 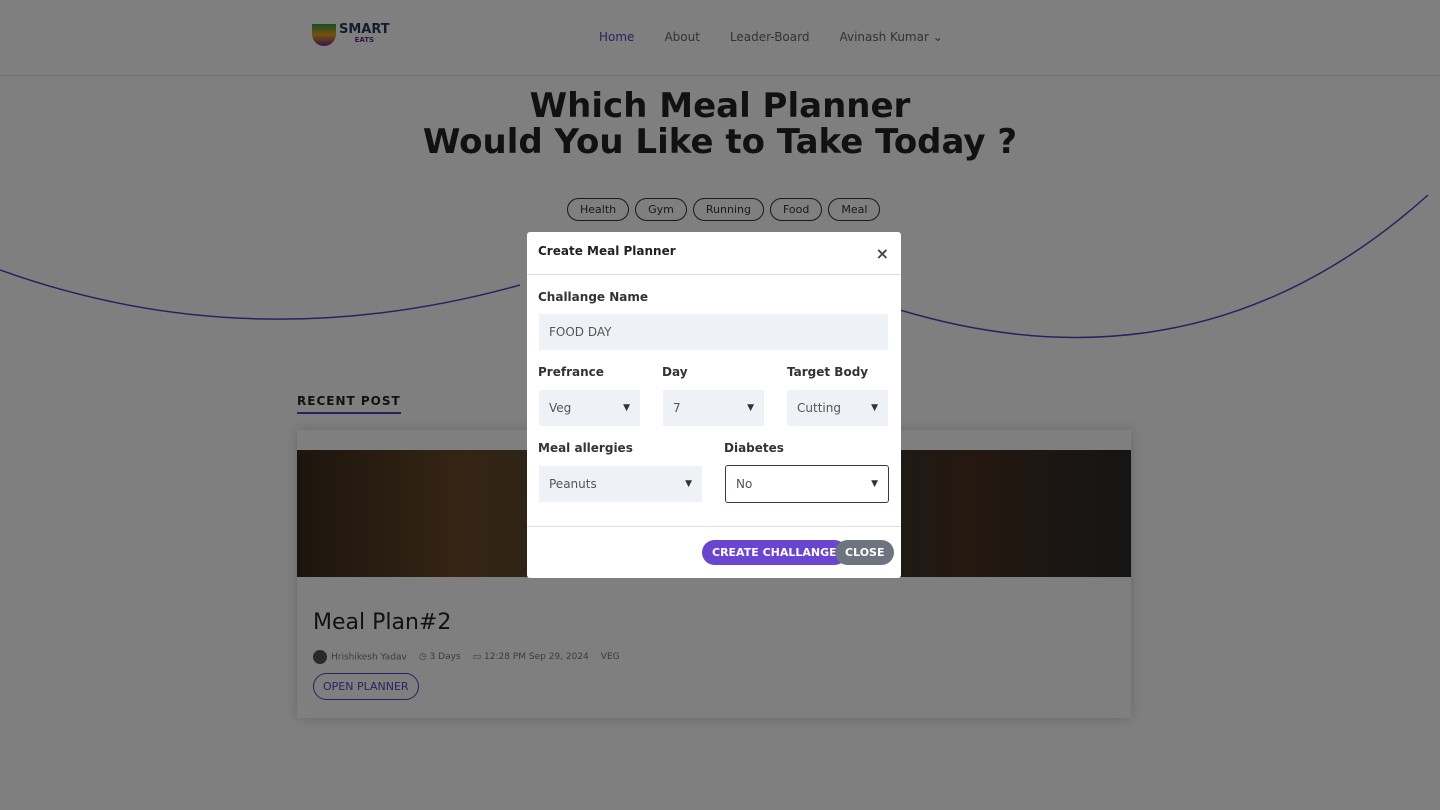 What do you see at coordinates (774, 552) in the screenshot?
I see `create-challenge-button: CREATE CHALLANGE` at bounding box center [774, 552].